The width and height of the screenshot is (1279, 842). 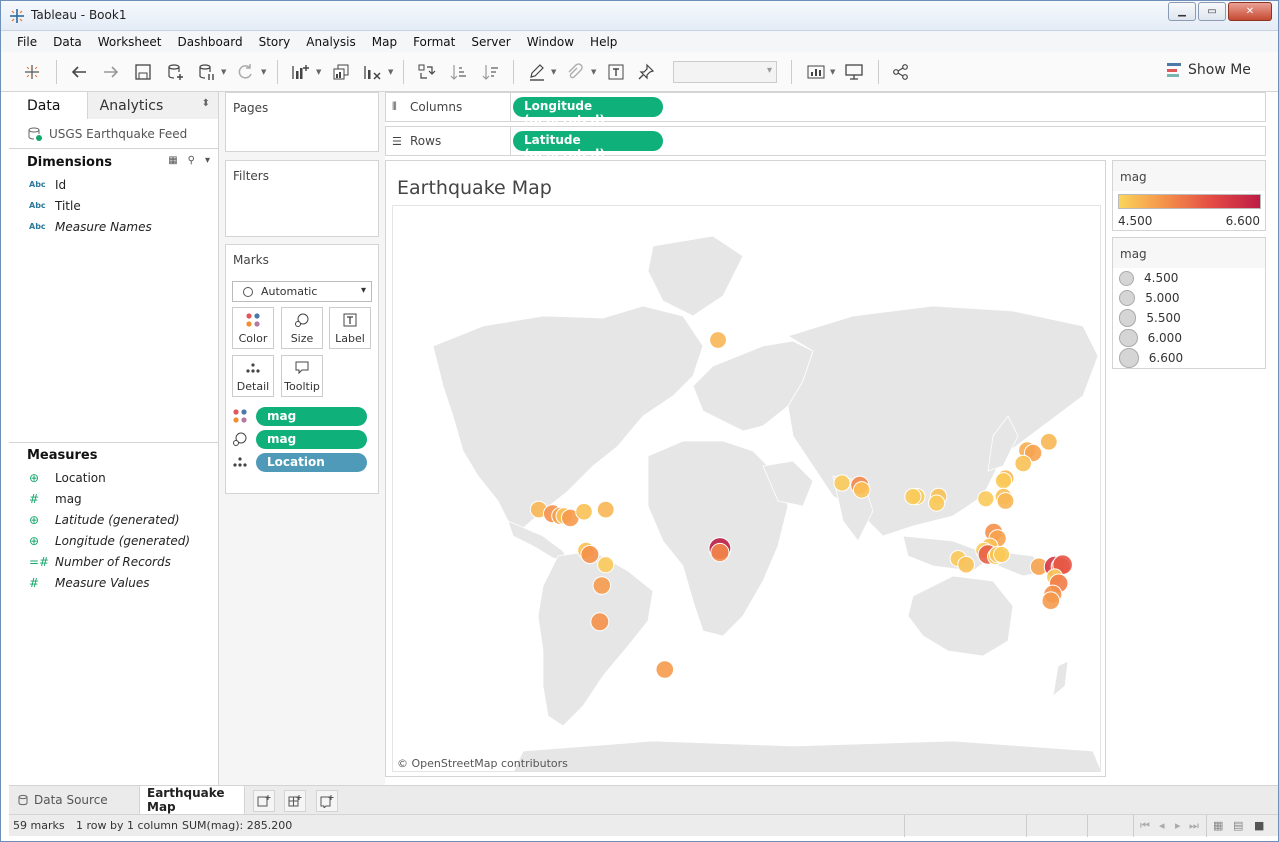 I want to click on tooltip-button: Tooltip, so click(x=302, y=376).